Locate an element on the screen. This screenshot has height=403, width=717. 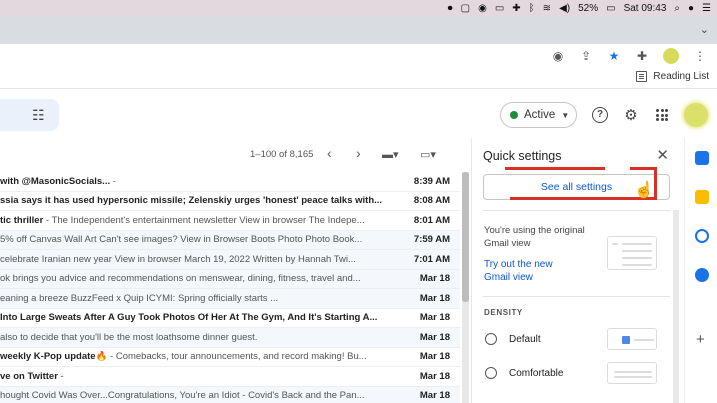
calendar-icon is located at coordinates (702, 158).